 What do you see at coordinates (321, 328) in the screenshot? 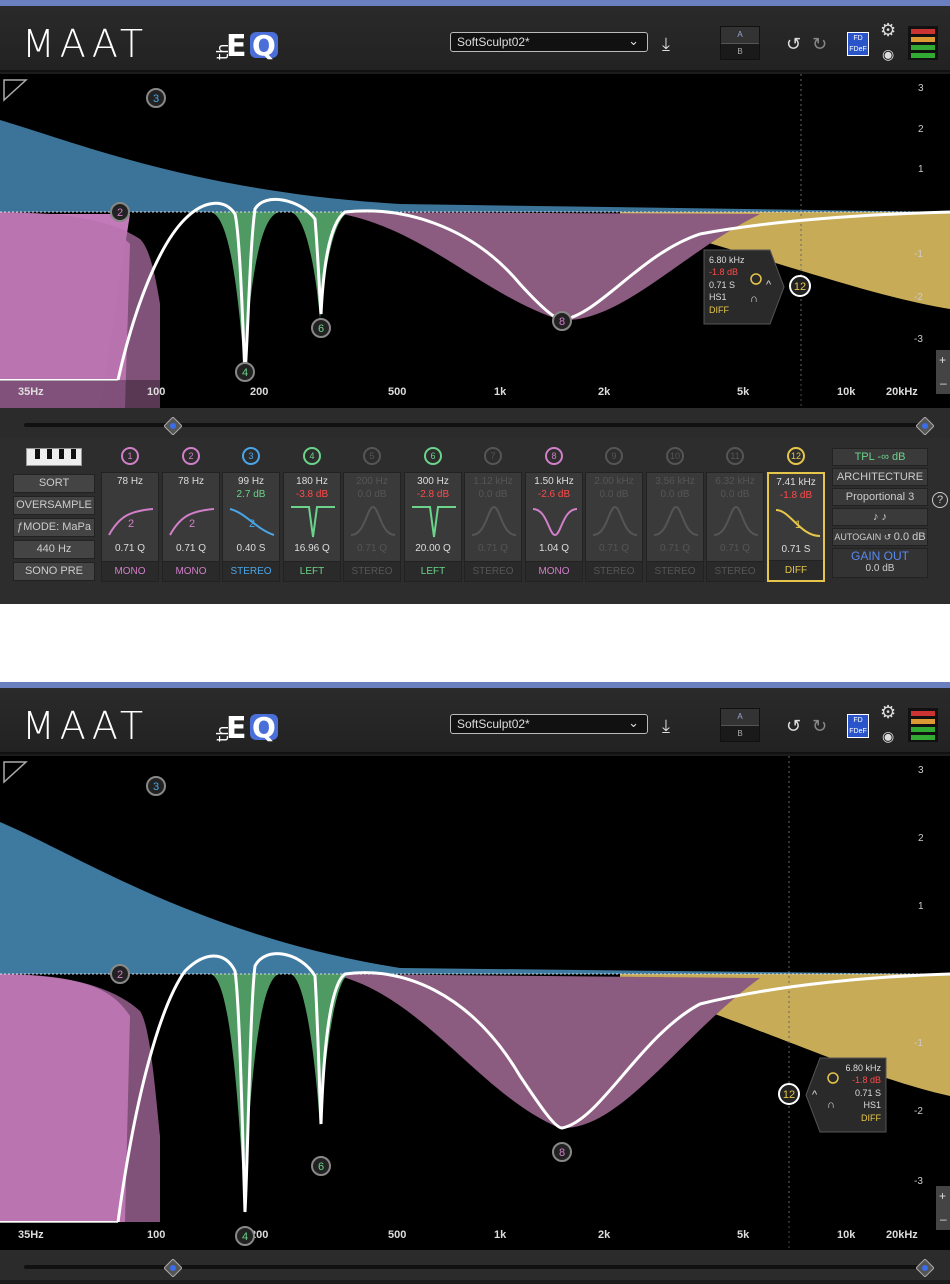
I see `band-node-6: 6` at bounding box center [321, 328].